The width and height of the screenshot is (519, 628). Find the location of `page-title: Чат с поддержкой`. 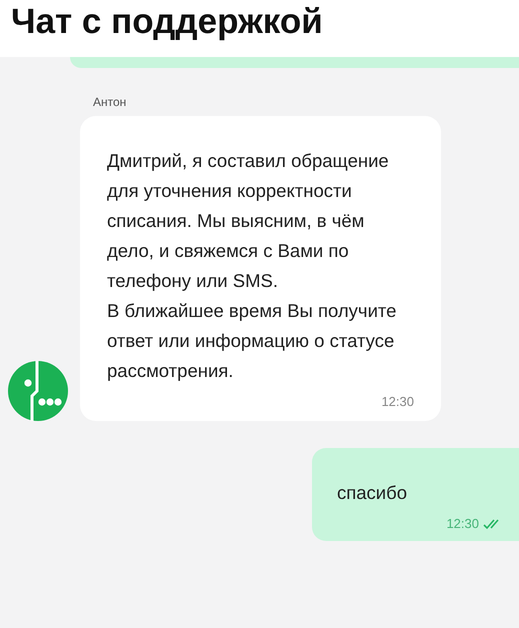

page-title: Чат с поддержкой is located at coordinates (167, 22).